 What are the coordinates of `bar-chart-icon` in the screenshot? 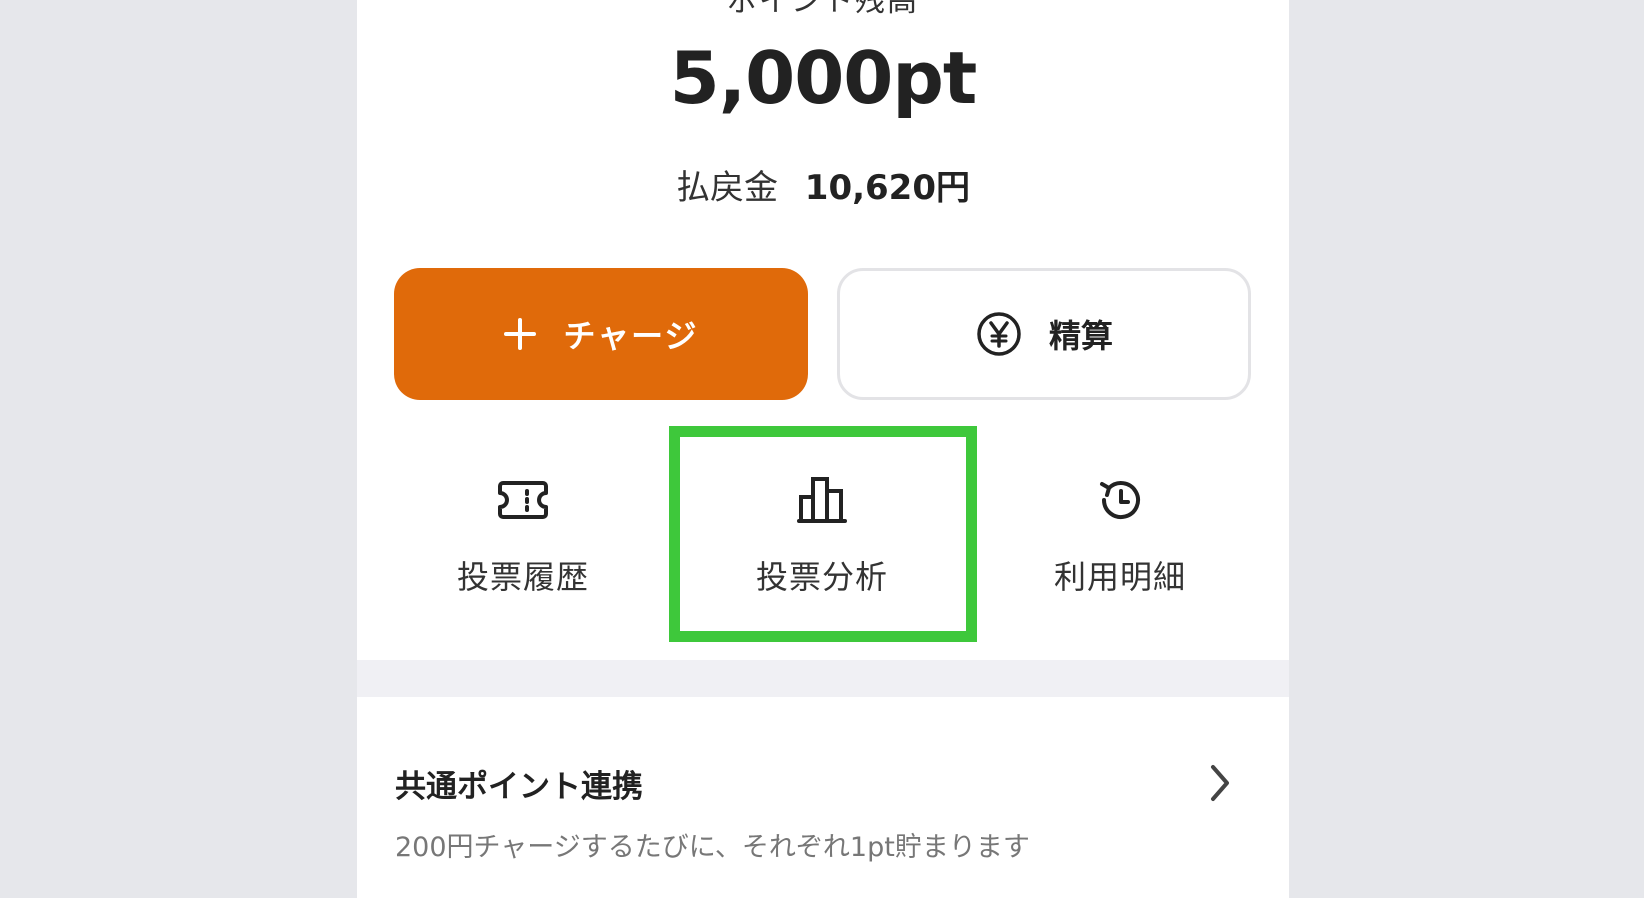 It's located at (822, 500).